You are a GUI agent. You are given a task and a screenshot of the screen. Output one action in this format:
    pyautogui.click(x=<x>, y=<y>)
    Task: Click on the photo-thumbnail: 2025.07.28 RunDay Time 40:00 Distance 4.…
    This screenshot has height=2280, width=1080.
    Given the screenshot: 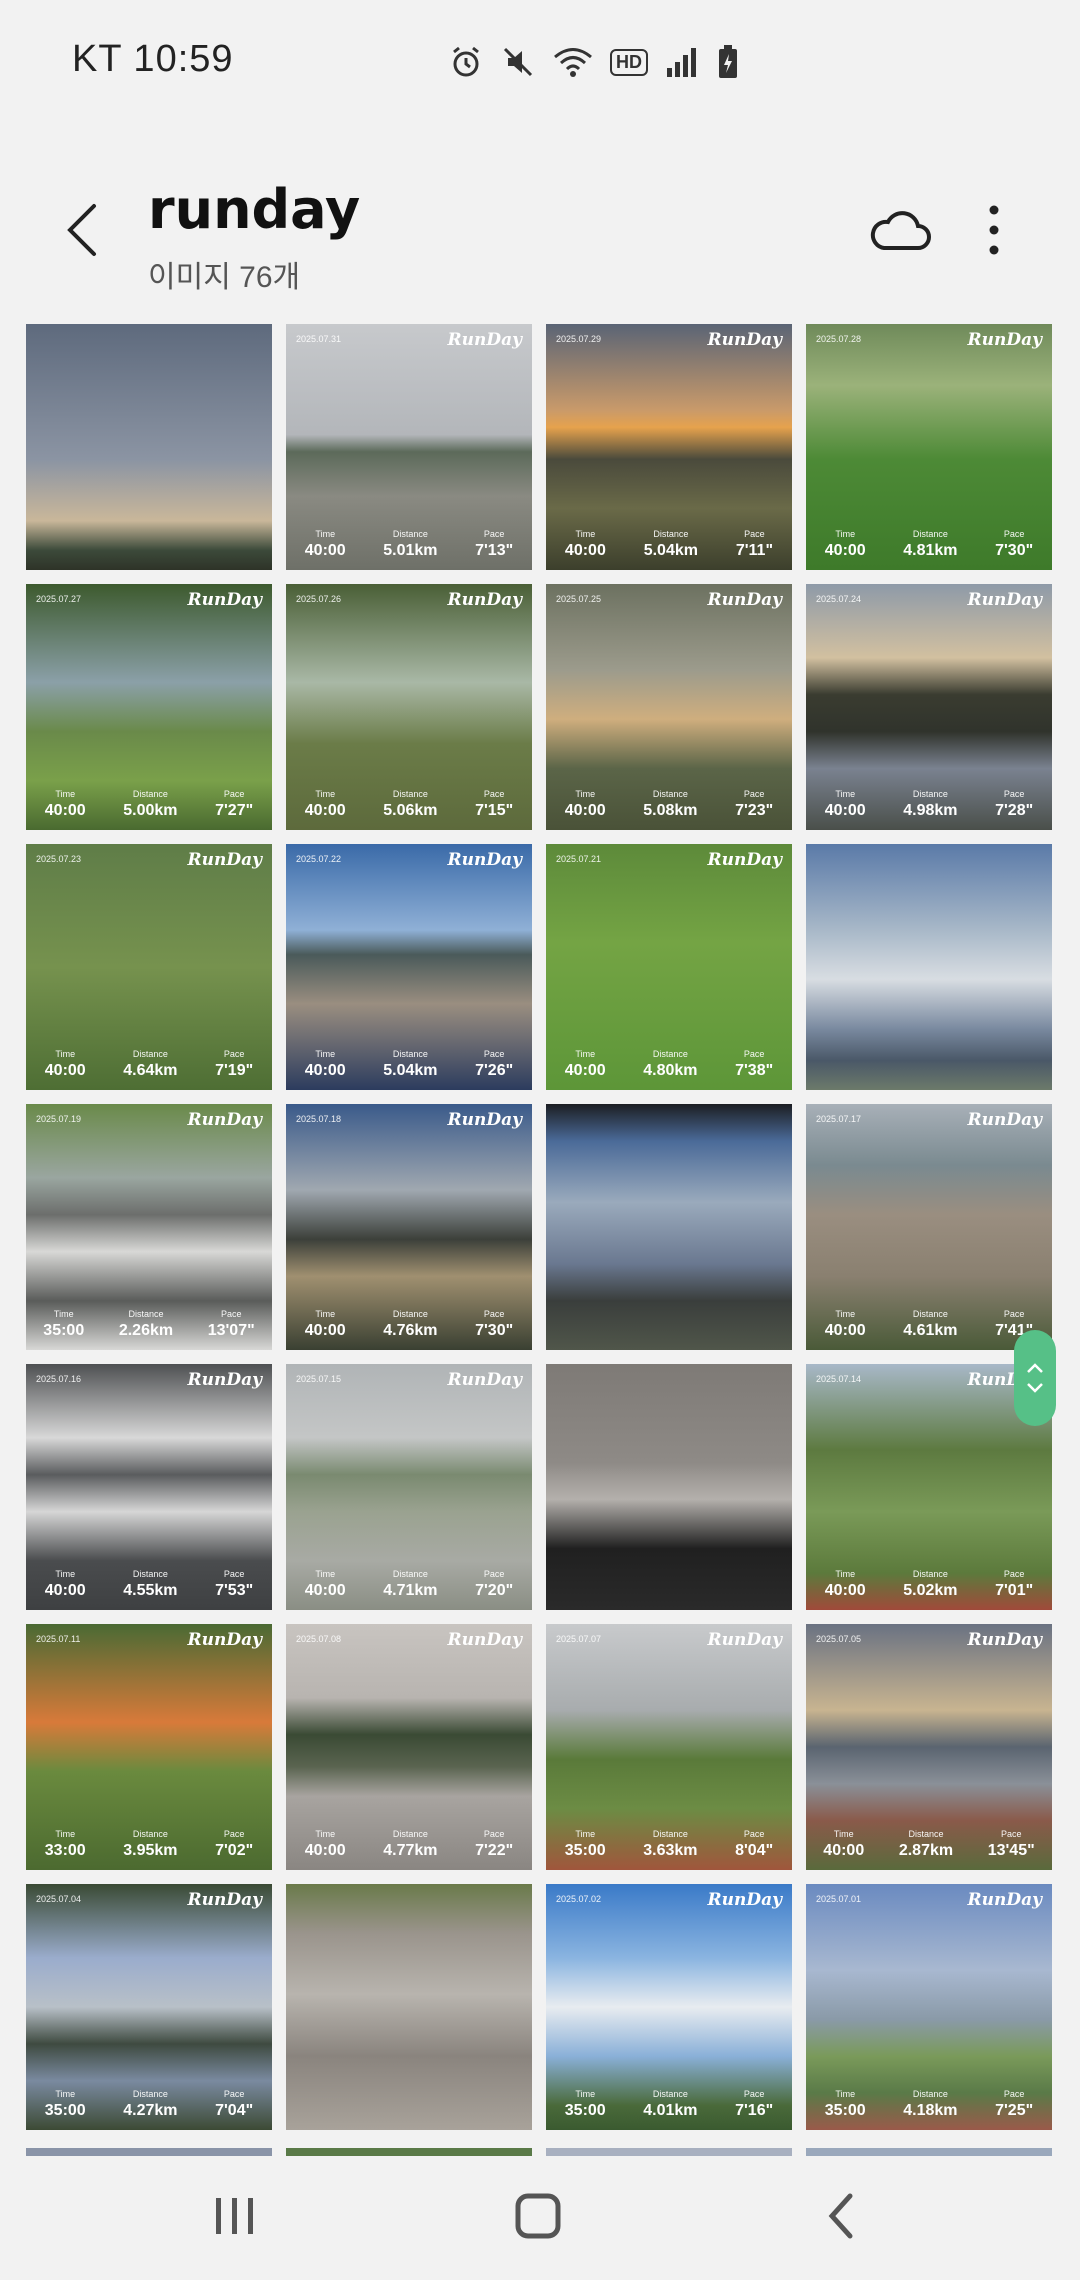 What is the action you would take?
    pyautogui.click(x=929, y=447)
    